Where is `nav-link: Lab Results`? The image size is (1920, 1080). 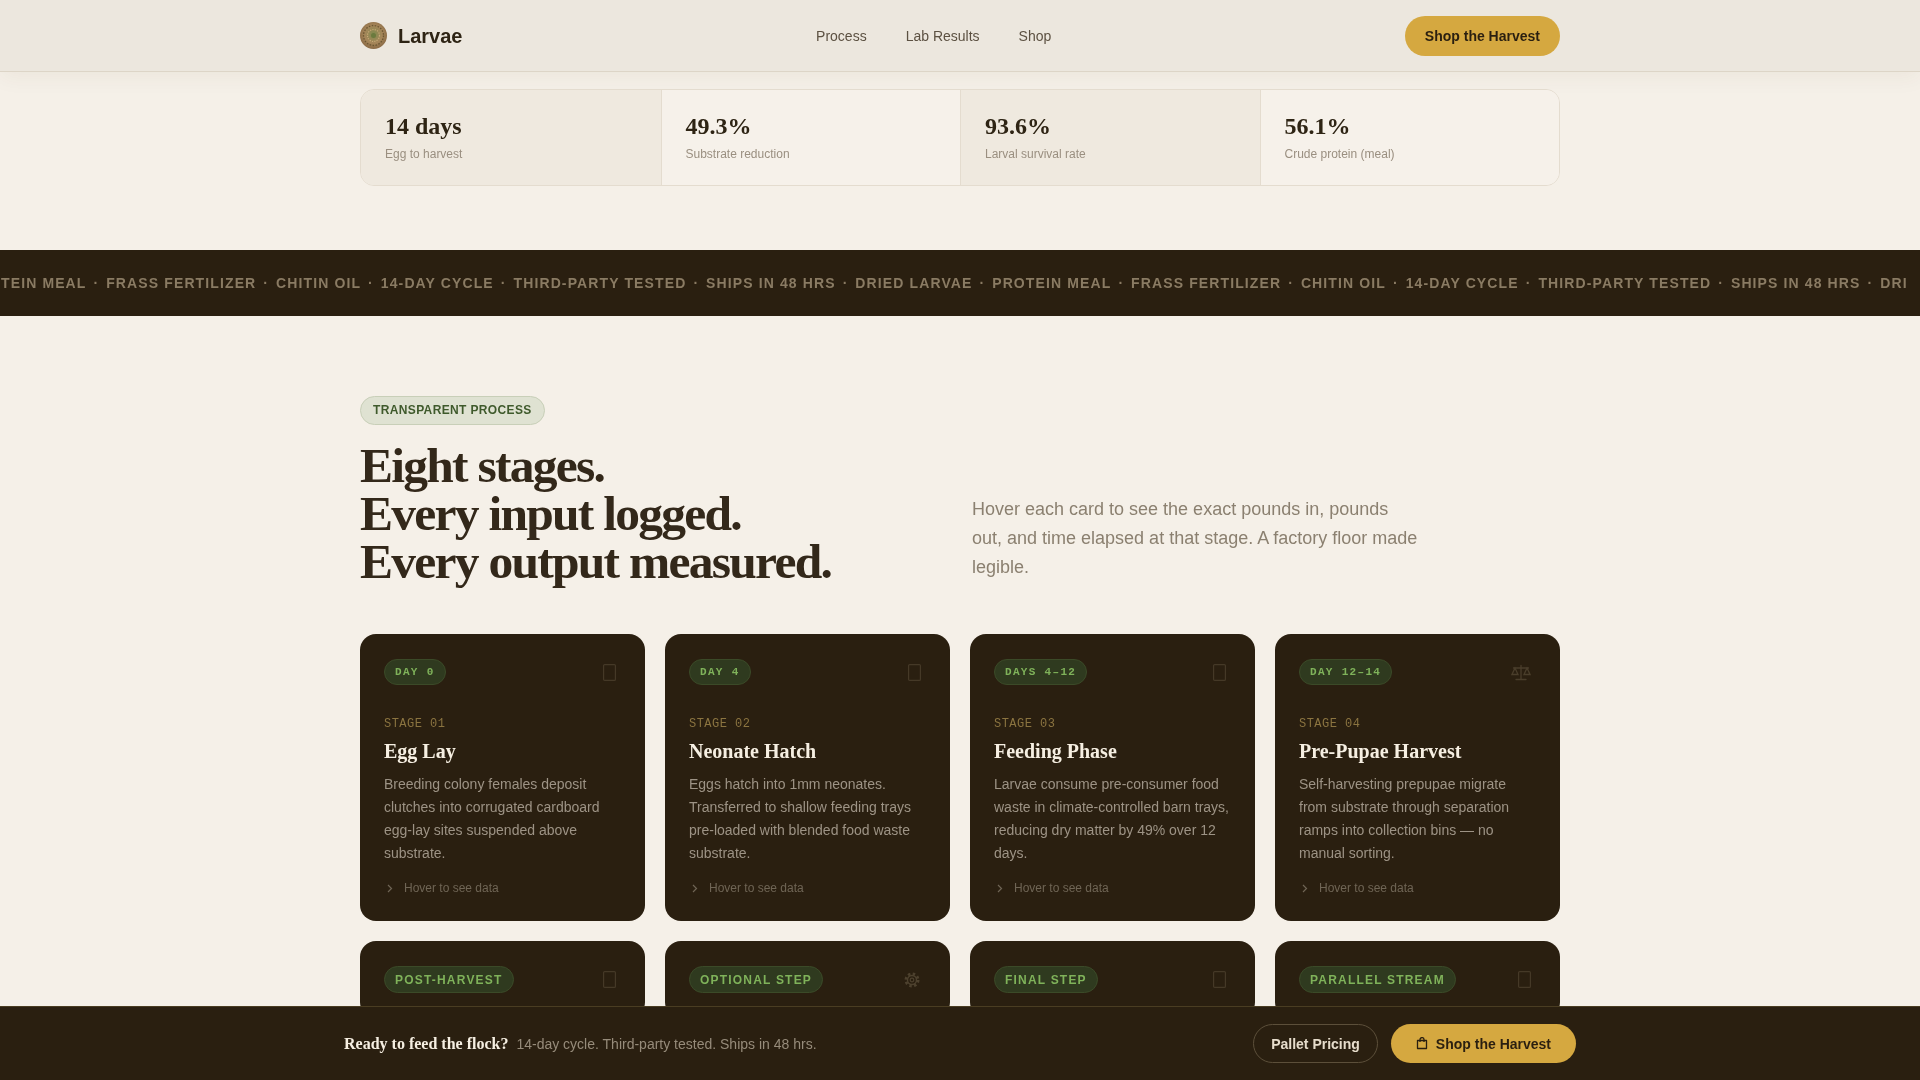
nav-link: Lab Results is located at coordinates (942, 35).